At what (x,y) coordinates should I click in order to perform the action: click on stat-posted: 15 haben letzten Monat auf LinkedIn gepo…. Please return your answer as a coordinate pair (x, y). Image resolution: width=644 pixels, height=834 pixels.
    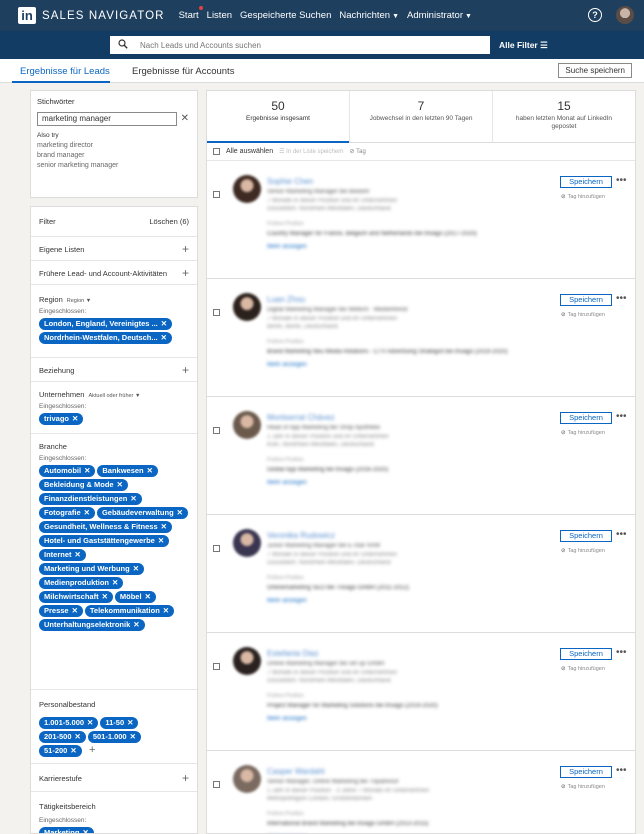
    Looking at the image, I should click on (564, 116).